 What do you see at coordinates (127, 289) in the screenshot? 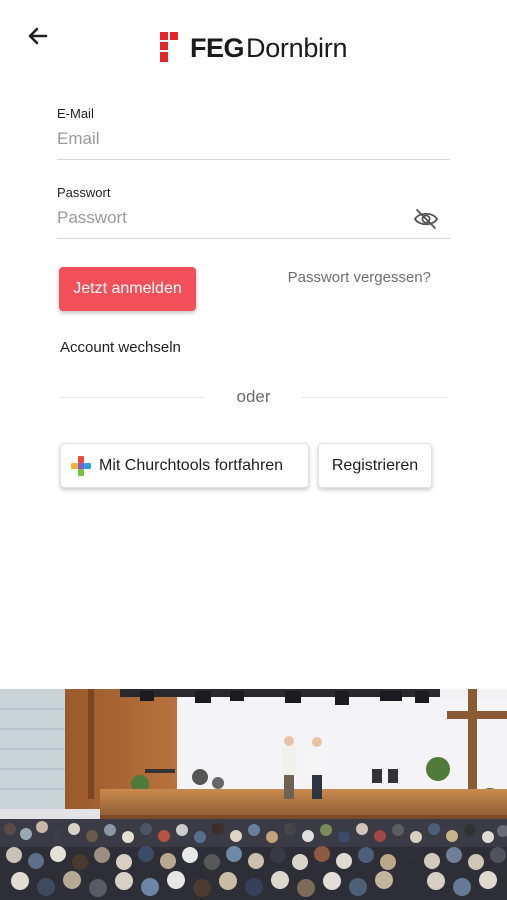
I see `login-button: Jetzt anmelden` at bounding box center [127, 289].